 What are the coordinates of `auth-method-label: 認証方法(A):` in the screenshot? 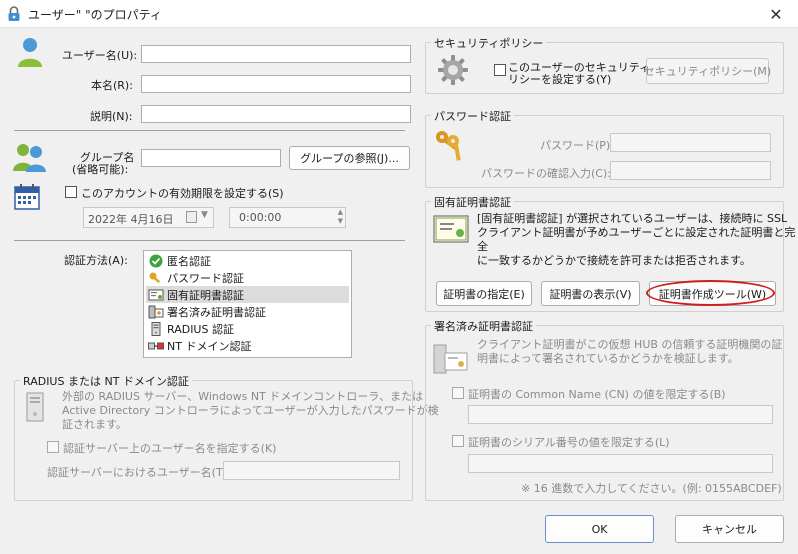 It's located at (96, 260).